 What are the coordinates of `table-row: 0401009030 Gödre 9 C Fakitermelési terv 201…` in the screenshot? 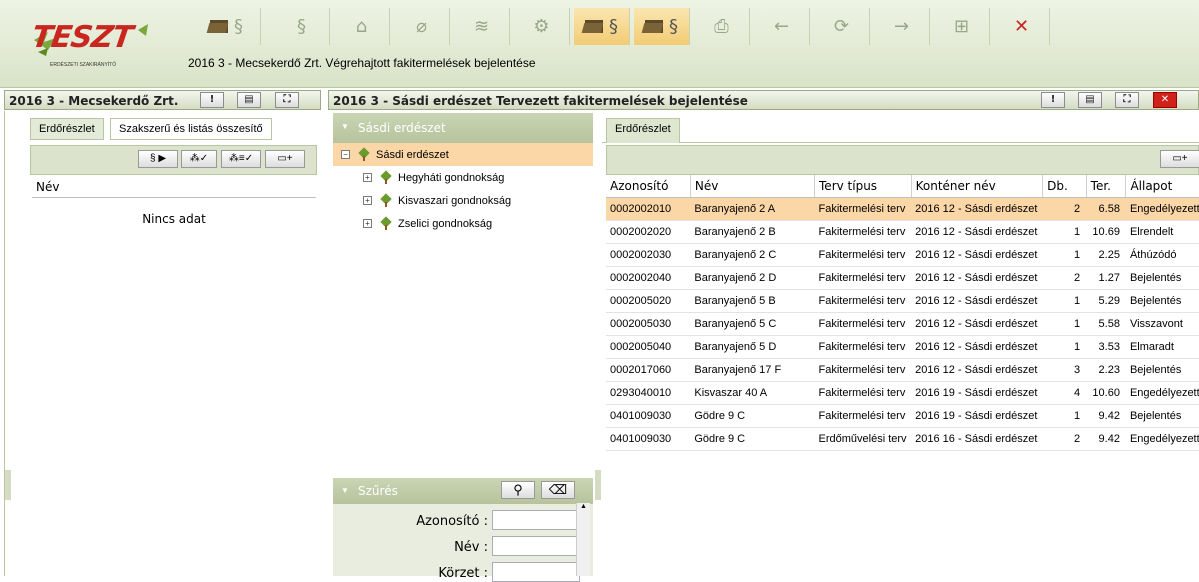 It's located at (902, 416).